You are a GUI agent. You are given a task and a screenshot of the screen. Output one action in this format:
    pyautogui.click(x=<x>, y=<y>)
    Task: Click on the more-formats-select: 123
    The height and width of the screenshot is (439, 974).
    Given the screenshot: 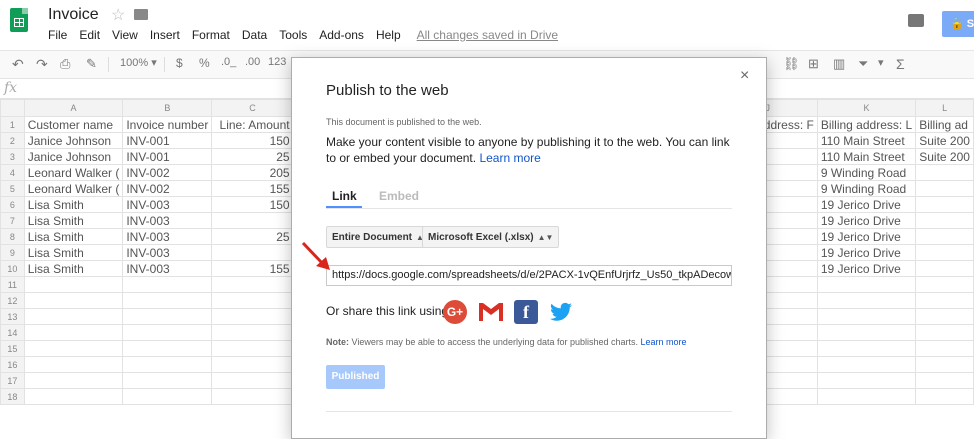 What is the action you would take?
    pyautogui.click(x=277, y=62)
    